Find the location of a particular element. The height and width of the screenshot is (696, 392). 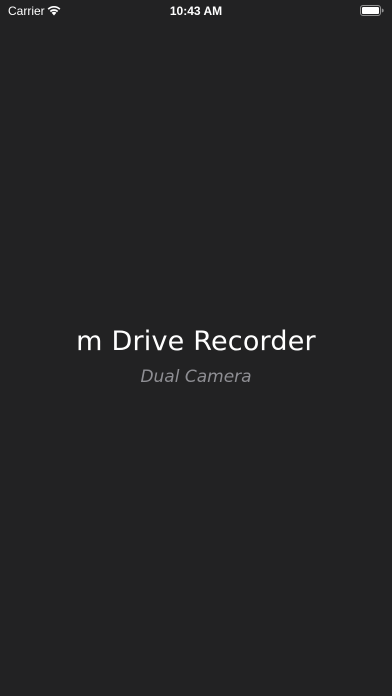

status-time: 10:43 AM is located at coordinates (196, 11).